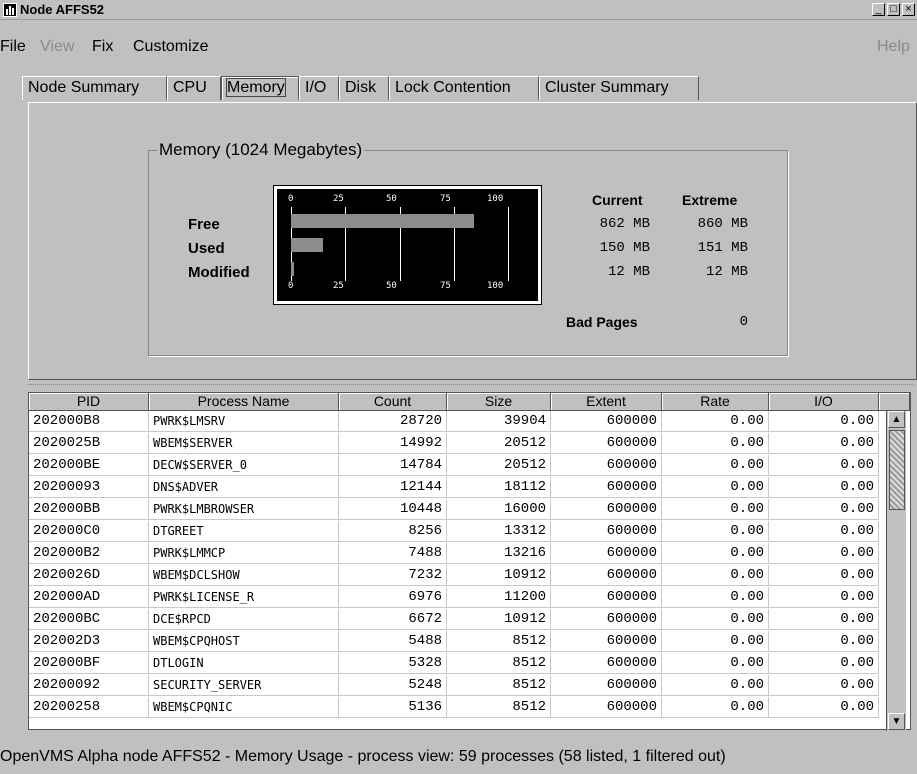 The image size is (917, 774). What do you see at coordinates (499, 509) in the screenshot?
I see `cell-size: 16000` at bounding box center [499, 509].